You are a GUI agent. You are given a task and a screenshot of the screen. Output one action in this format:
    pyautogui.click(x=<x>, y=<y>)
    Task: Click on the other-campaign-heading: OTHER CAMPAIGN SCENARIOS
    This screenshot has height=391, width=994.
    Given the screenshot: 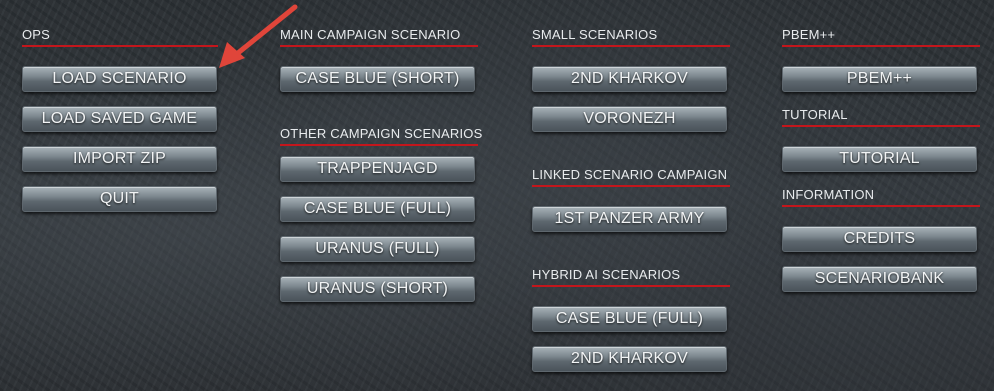 What is the action you would take?
    pyautogui.click(x=381, y=136)
    